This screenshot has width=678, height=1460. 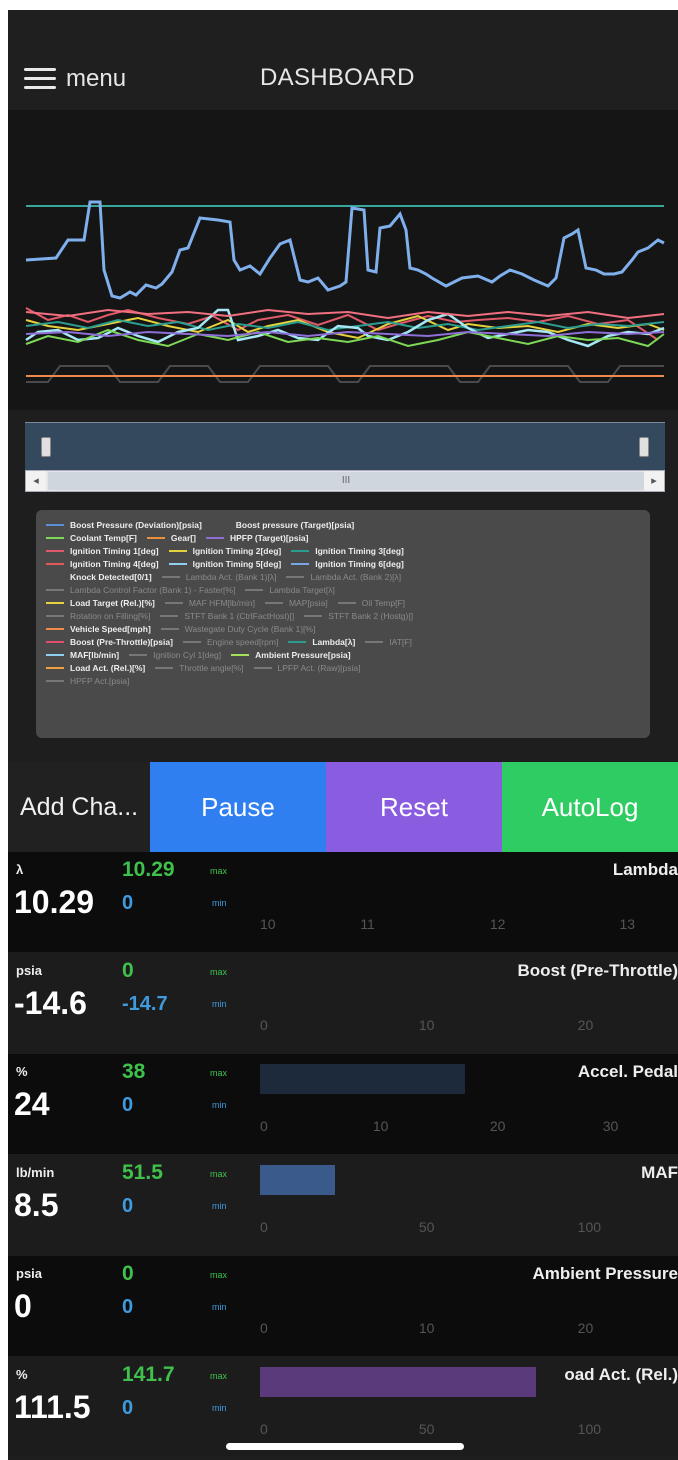 I want to click on navigator-left-handle, so click(x=46, y=447).